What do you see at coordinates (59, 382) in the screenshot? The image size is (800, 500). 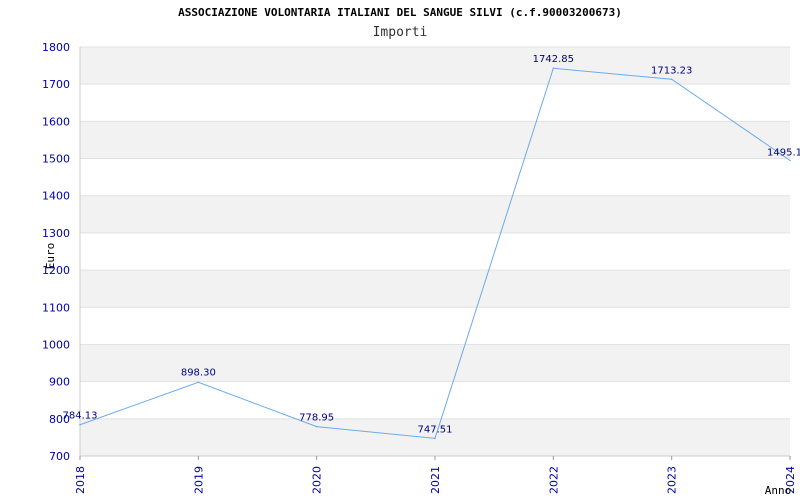 I see `y-tick-label: 900` at bounding box center [59, 382].